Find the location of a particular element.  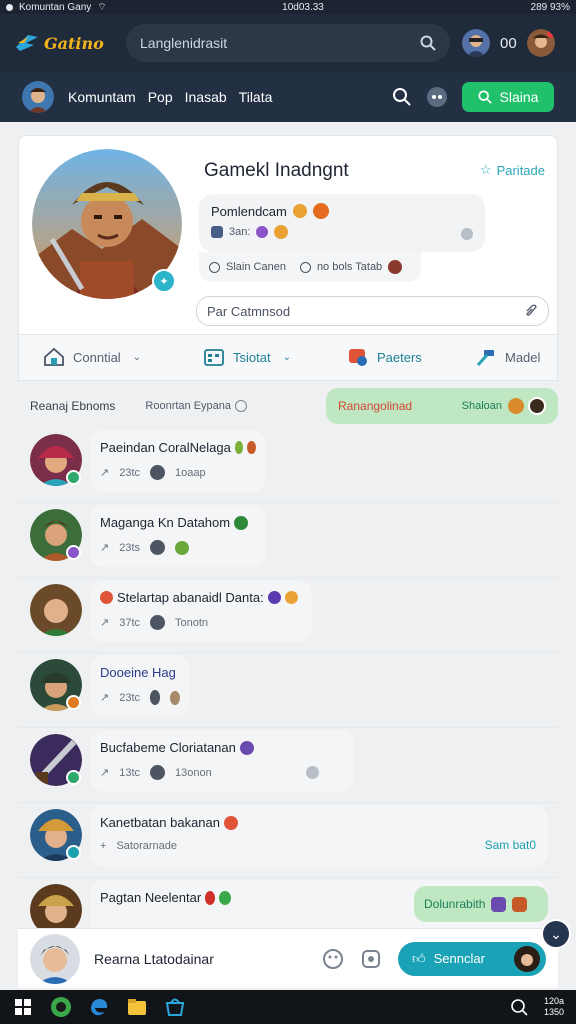

primary-action-button: Slaina is located at coordinates (508, 97).